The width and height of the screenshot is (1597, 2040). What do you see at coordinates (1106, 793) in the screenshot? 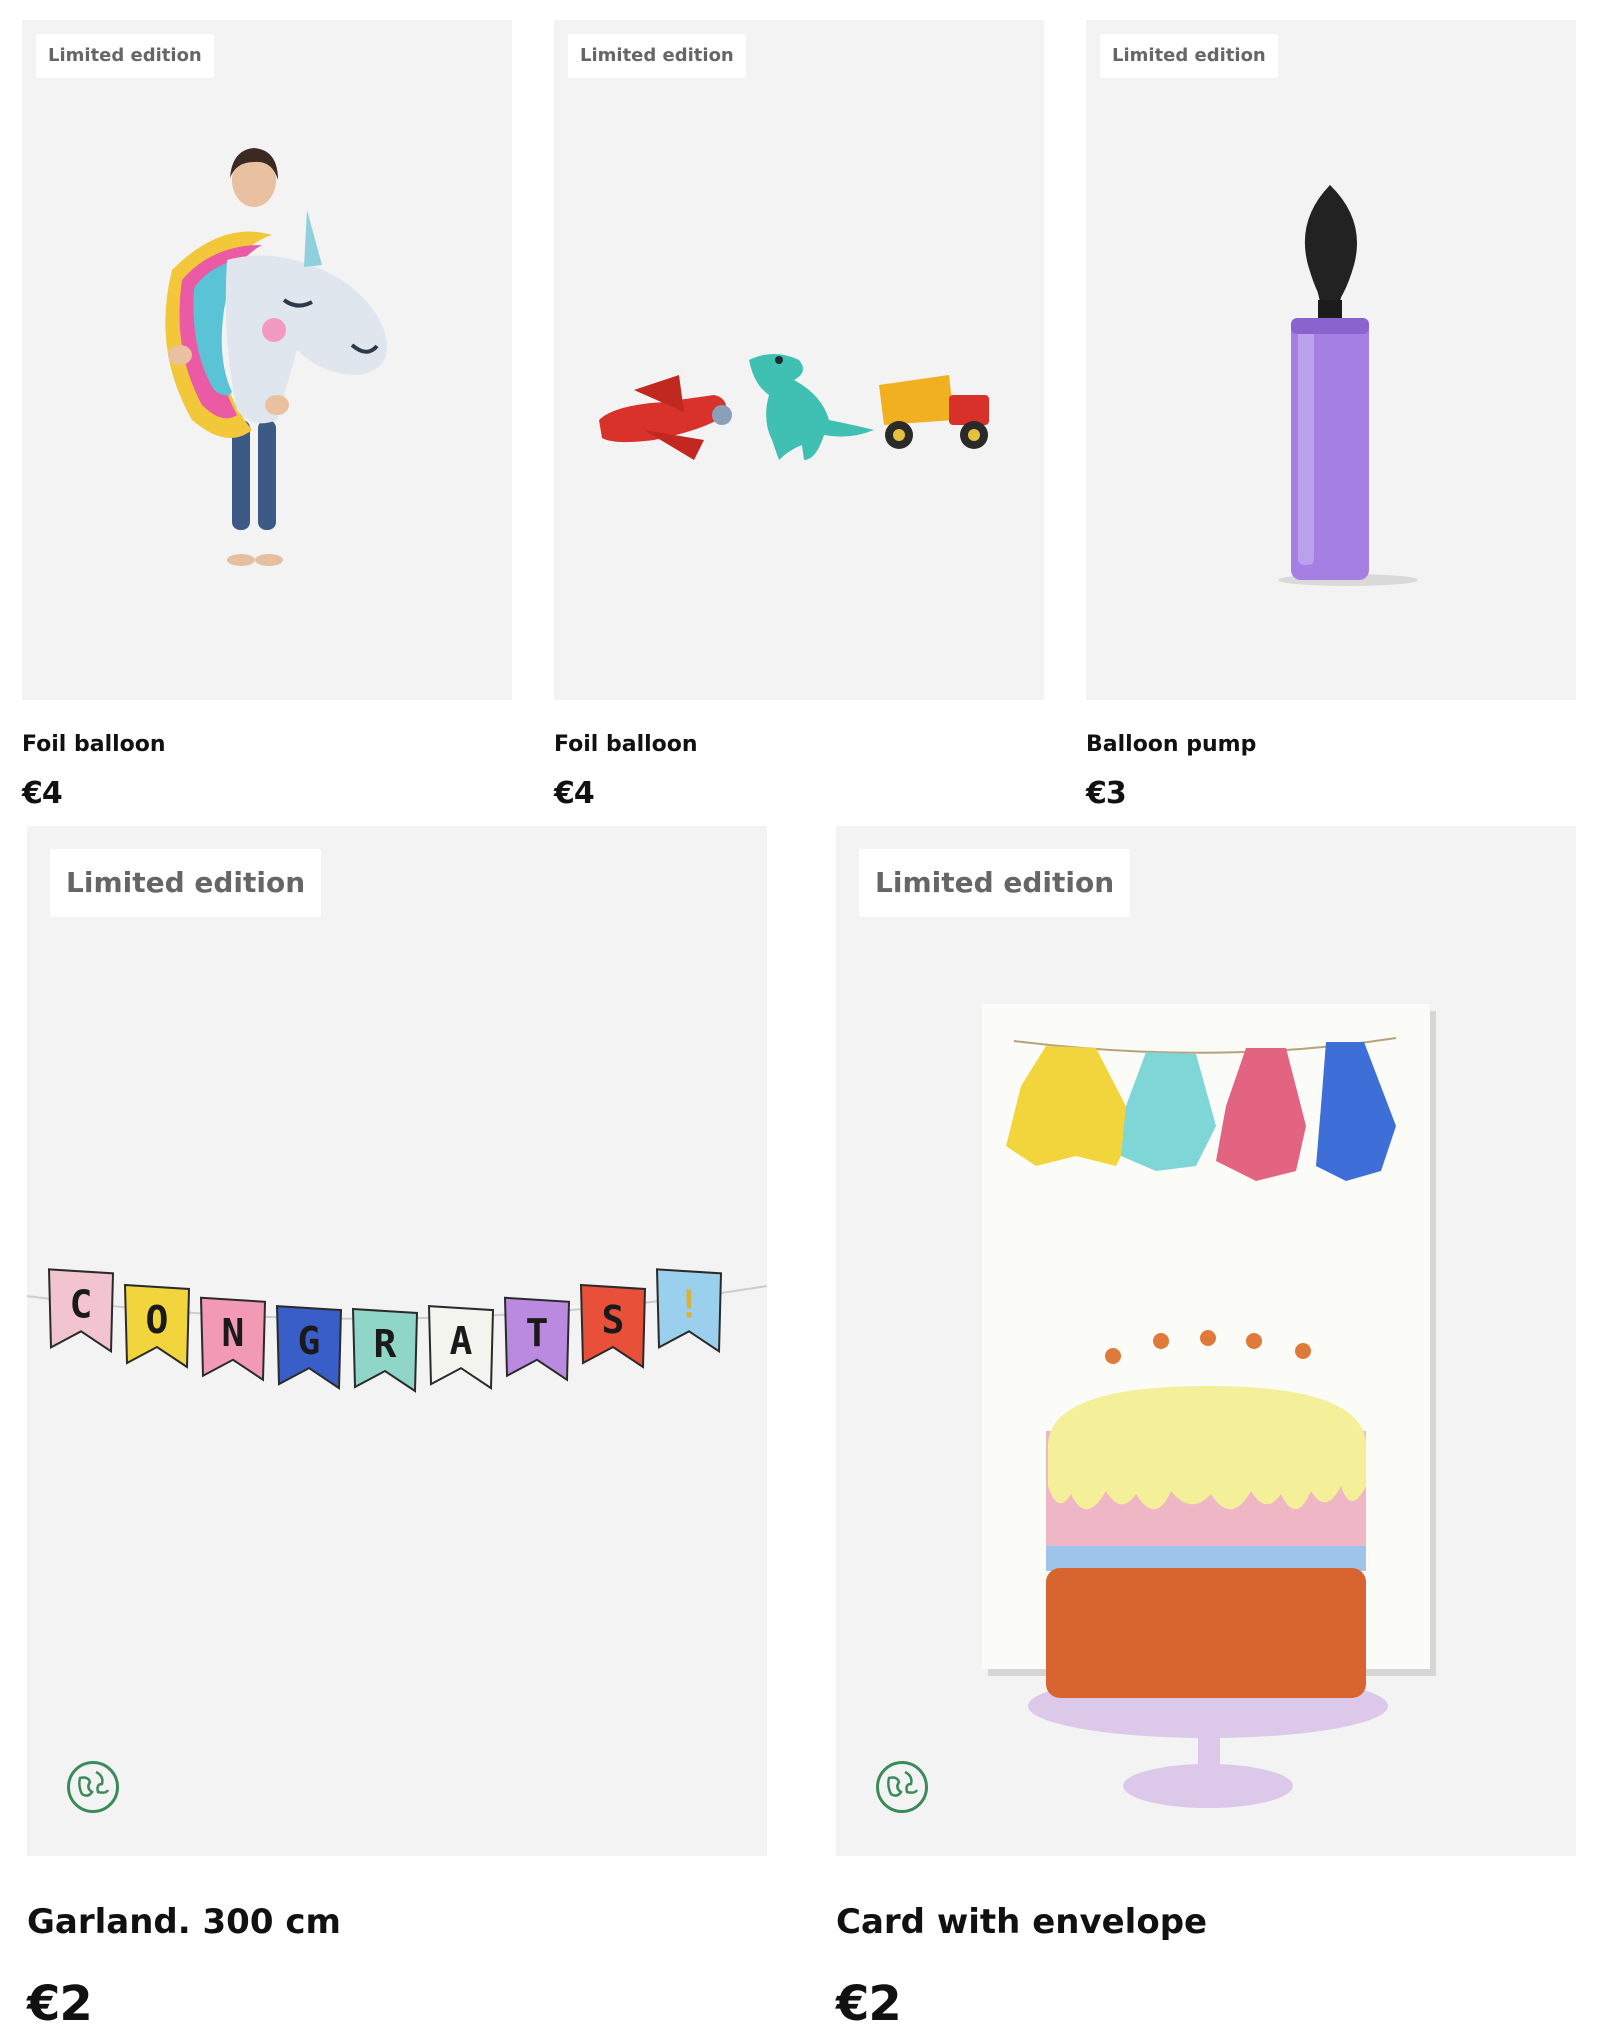
I see `product-price: €3` at bounding box center [1106, 793].